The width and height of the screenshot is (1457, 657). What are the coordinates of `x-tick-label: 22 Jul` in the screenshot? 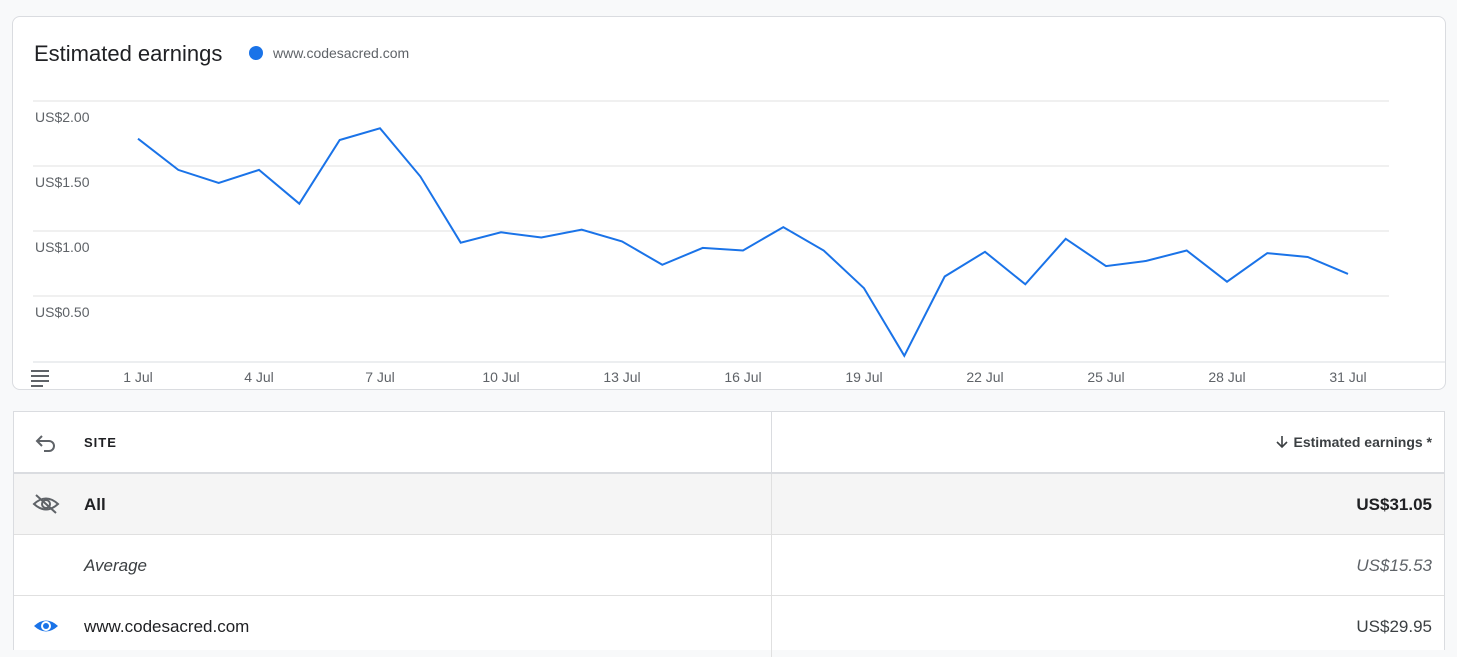 It's located at (984, 377).